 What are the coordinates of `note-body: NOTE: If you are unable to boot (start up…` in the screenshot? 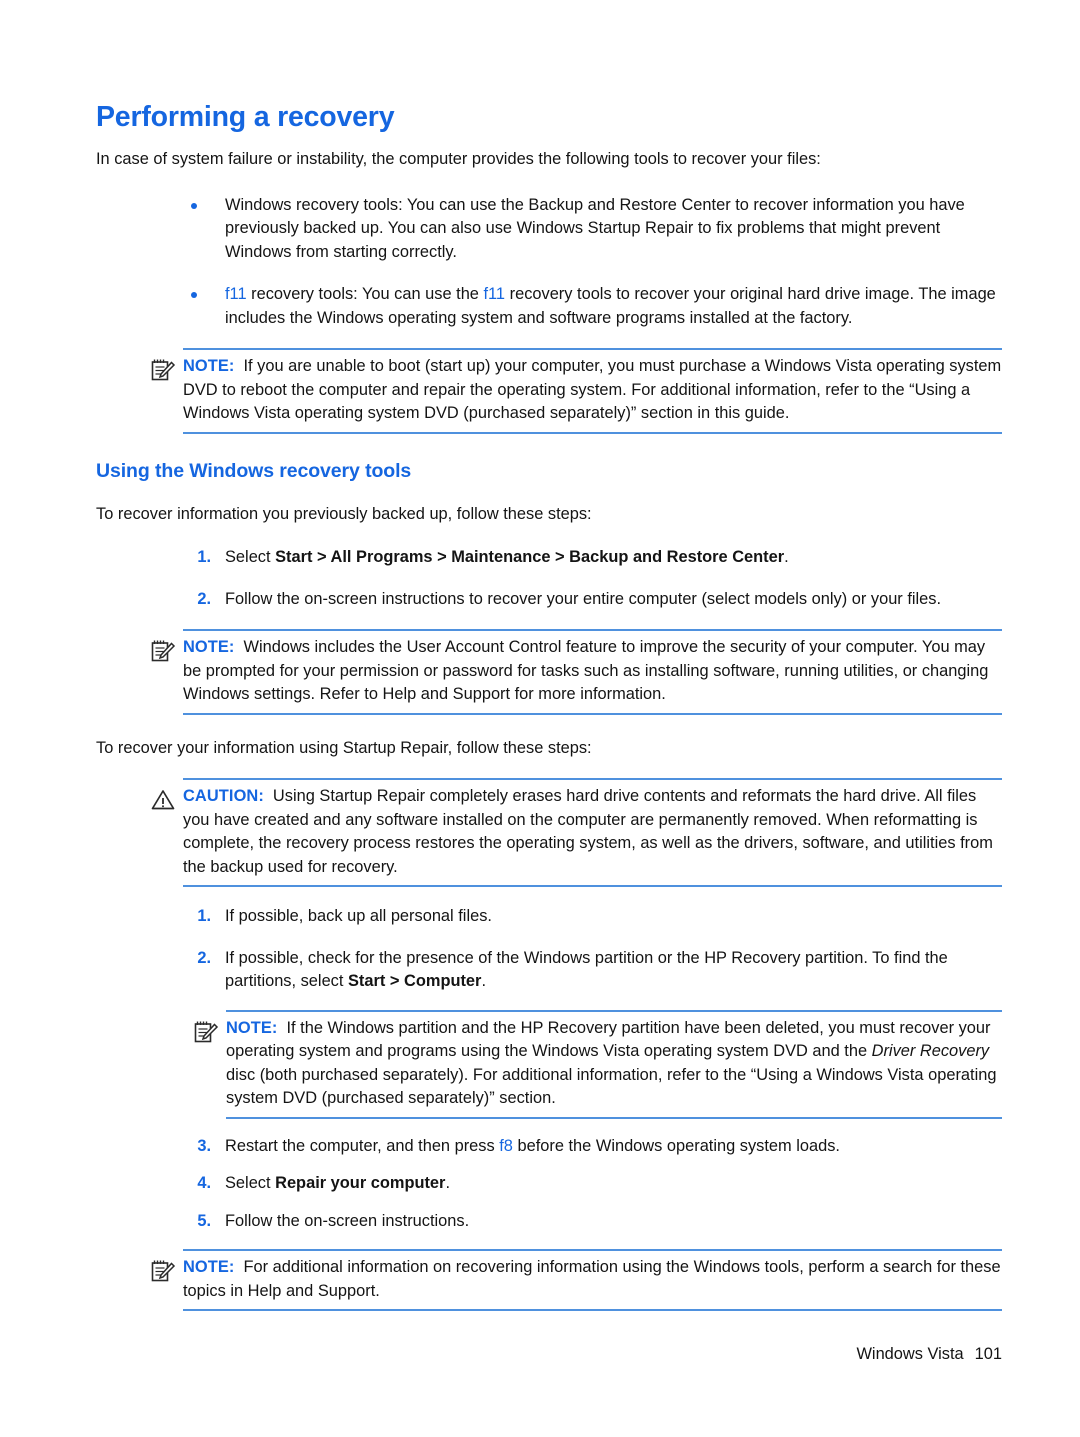 It's located at (592, 390).